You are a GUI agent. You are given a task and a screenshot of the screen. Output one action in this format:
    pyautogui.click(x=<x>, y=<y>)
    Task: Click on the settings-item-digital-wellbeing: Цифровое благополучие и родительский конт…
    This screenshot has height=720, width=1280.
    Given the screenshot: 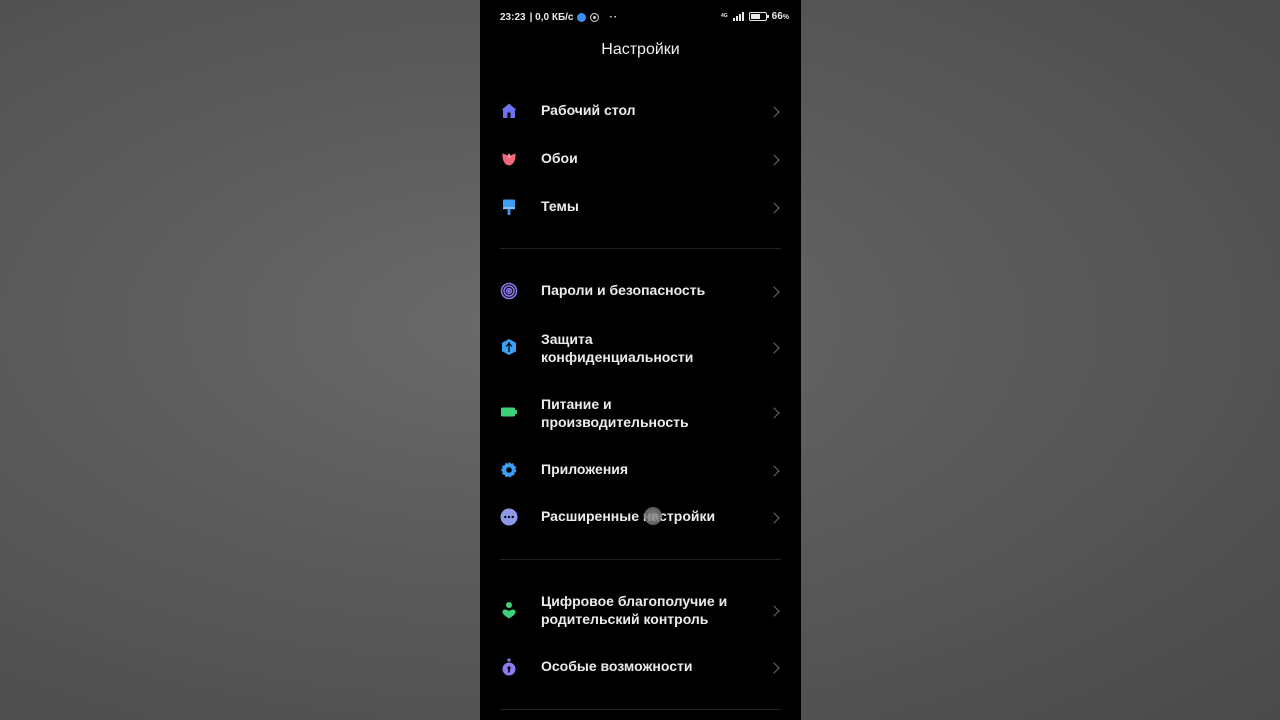 What is the action you would take?
    pyautogui.click(x=640, y=610)
    